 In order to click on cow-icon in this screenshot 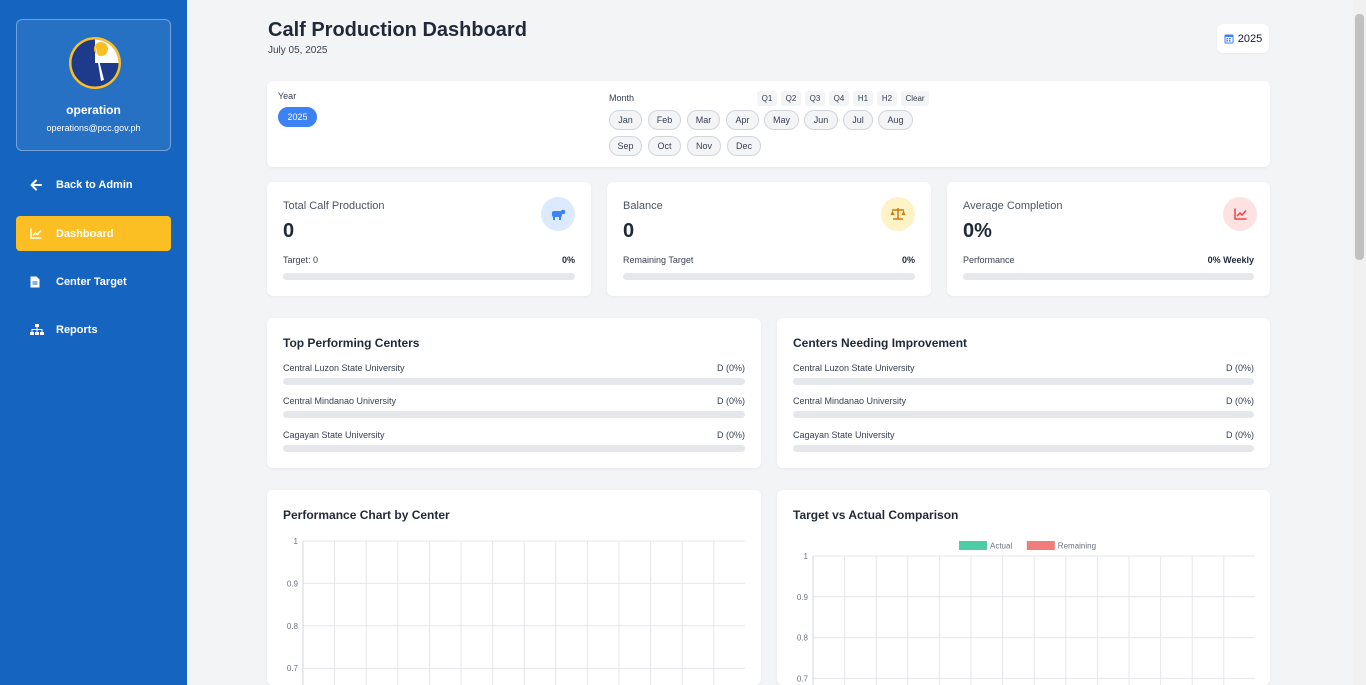, I will do `click(558, 214)`.